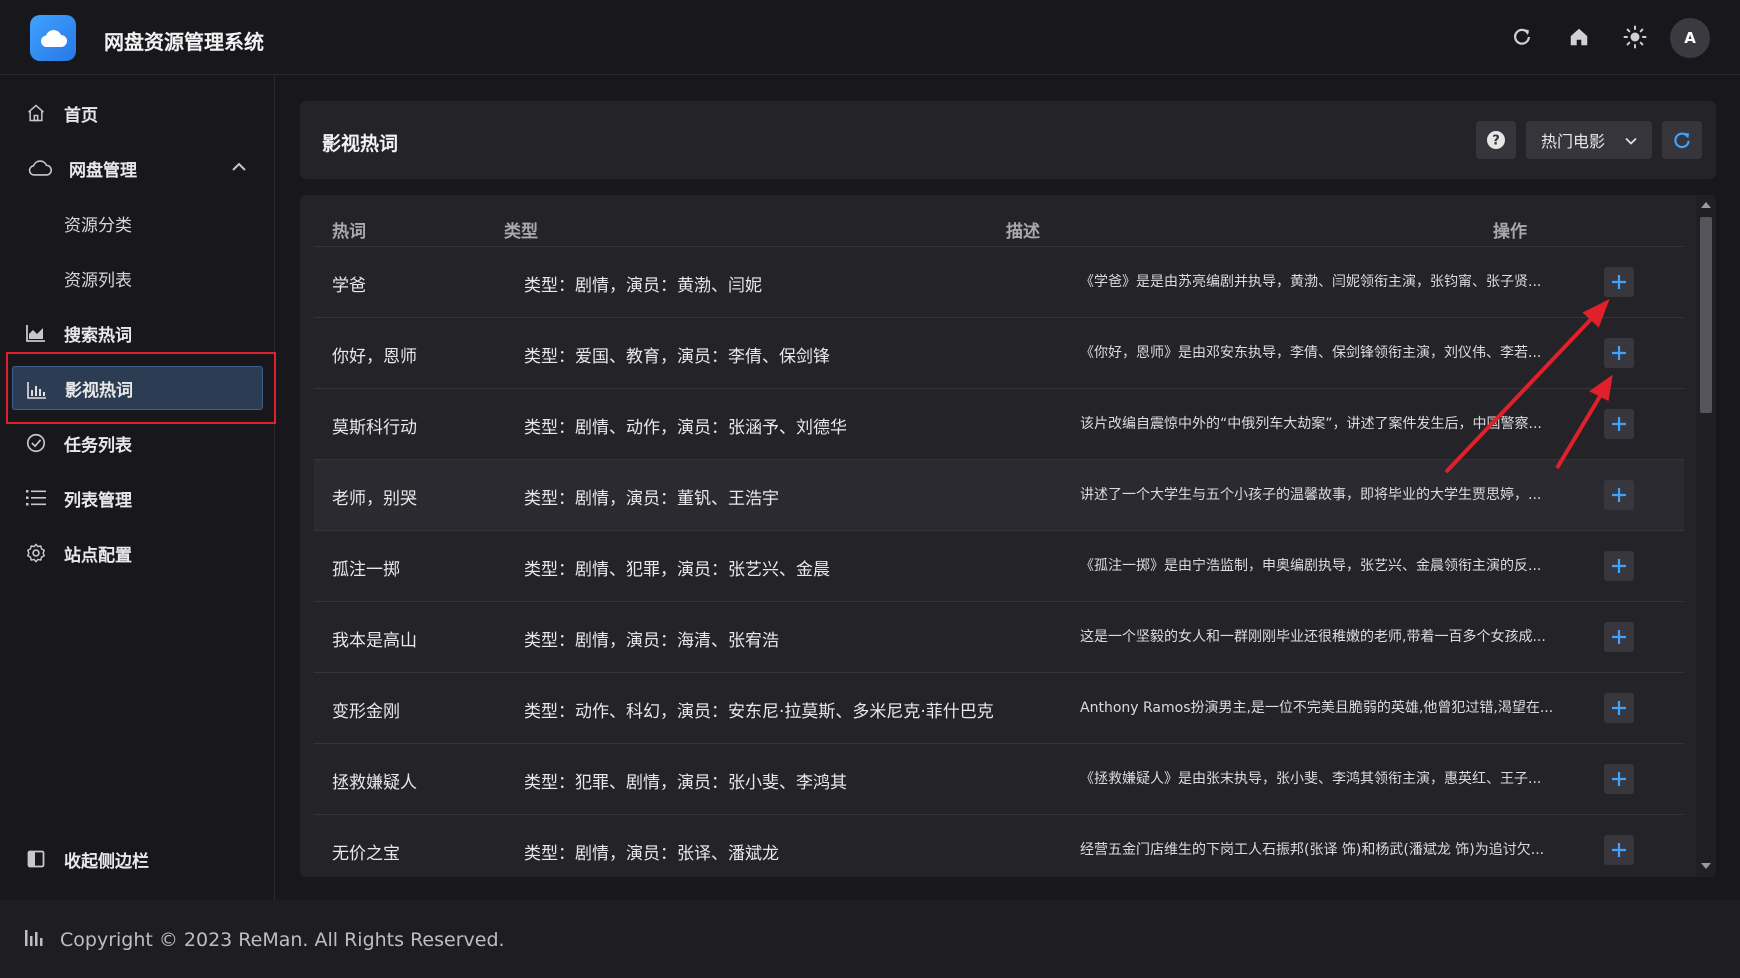  What do you see at coordinates (759, 712) in the screenshot?
I see `type-cell: 类型：动作、科幻，演员：安东尼·拉莫斯、多米尼克·菲什巴克` at bounding box center [759, 712].